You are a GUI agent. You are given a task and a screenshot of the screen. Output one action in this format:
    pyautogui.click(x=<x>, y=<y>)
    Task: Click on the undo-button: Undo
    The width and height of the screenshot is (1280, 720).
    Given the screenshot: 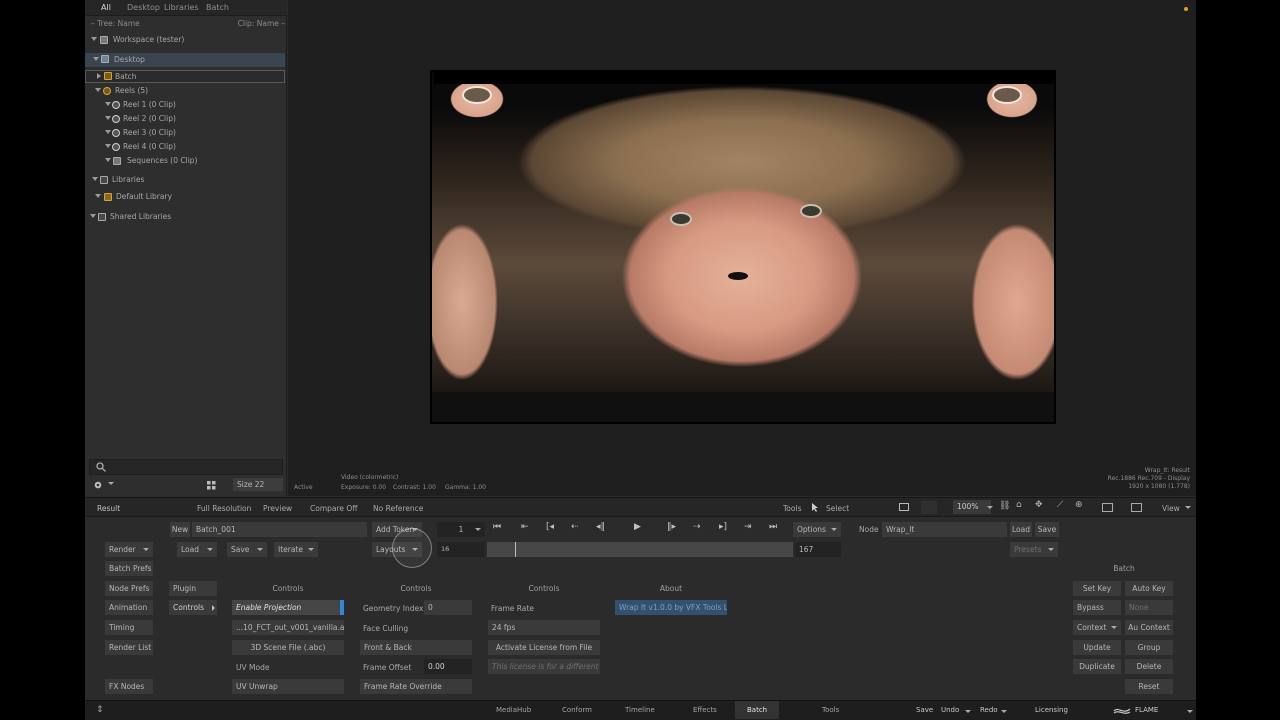 What is the action you would take?
    pyautogui.click(x=950, y=710)
    